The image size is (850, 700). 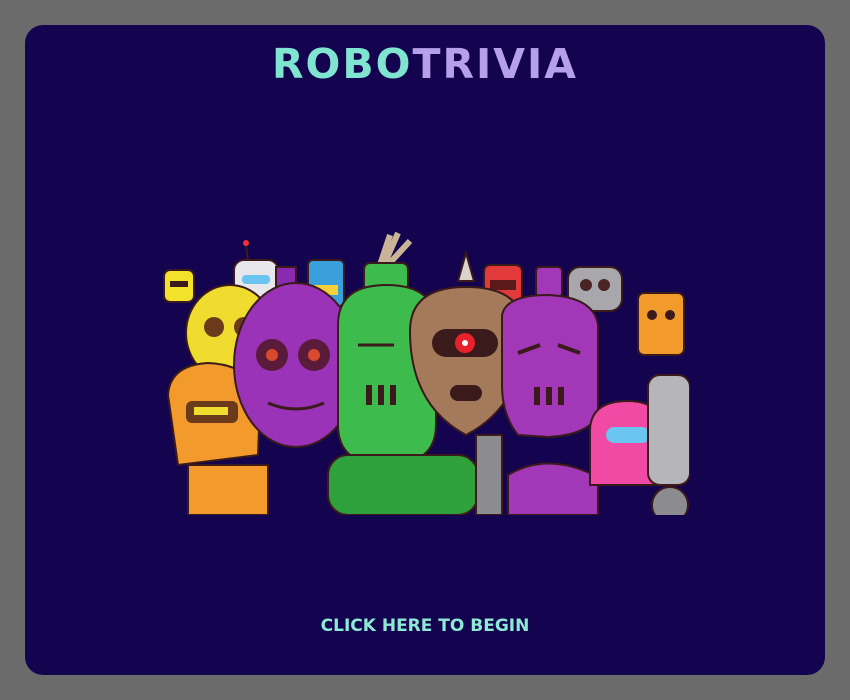 I want to click on robot-grey-right, so click(x=668, y=444).